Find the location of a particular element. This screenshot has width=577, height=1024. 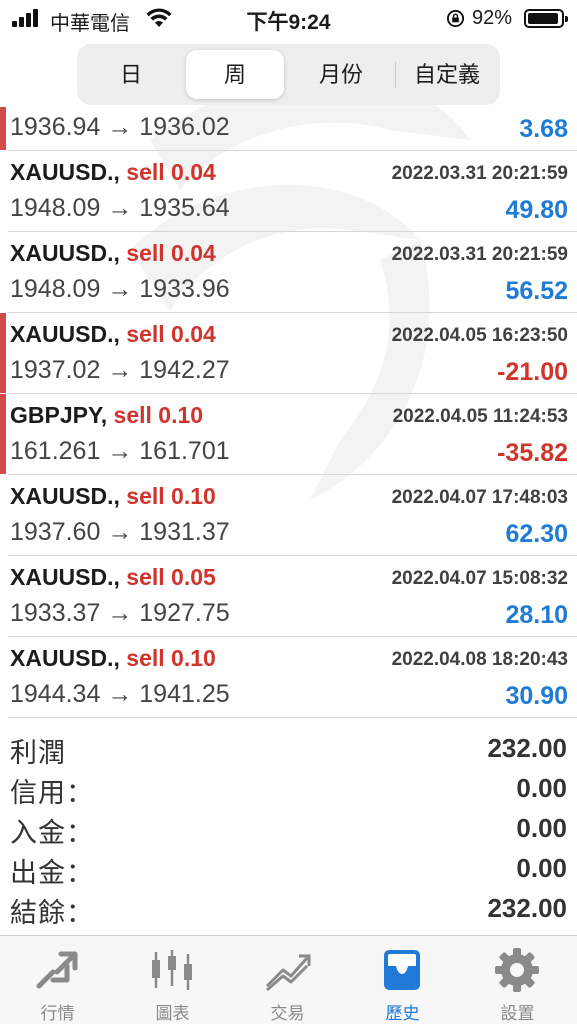

trade-prices: 1948.09 → 1933.96 is located at coordinates (120, 289).